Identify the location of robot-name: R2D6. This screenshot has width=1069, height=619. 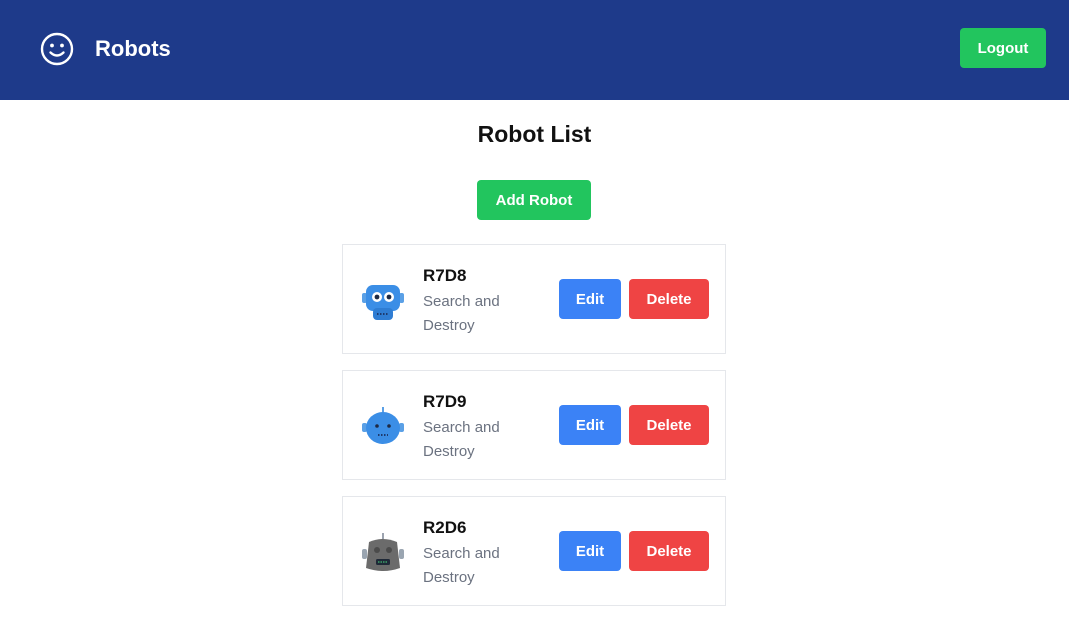
(445, 527).